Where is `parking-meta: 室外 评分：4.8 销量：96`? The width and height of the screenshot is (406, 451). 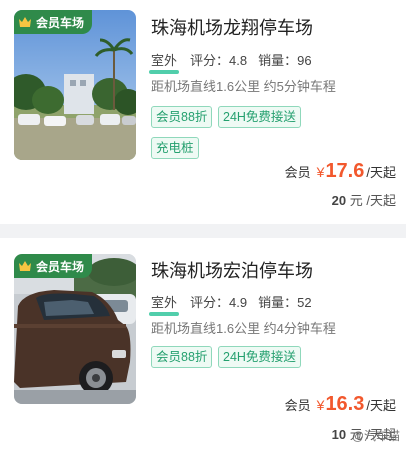 parking-meta: 室外 评分：4.8 销量：96 is located at coordinates (230, 62).